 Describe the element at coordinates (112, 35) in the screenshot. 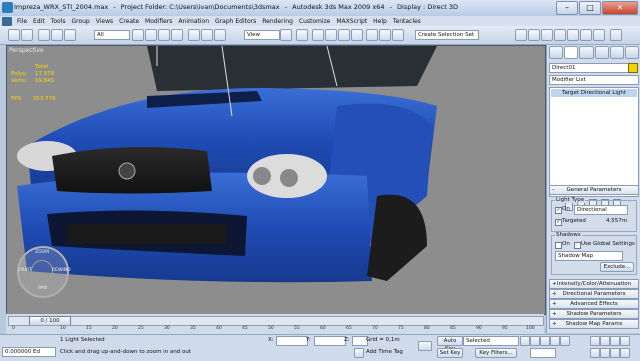

I see `selection-filter-dropdown: All` at that location.